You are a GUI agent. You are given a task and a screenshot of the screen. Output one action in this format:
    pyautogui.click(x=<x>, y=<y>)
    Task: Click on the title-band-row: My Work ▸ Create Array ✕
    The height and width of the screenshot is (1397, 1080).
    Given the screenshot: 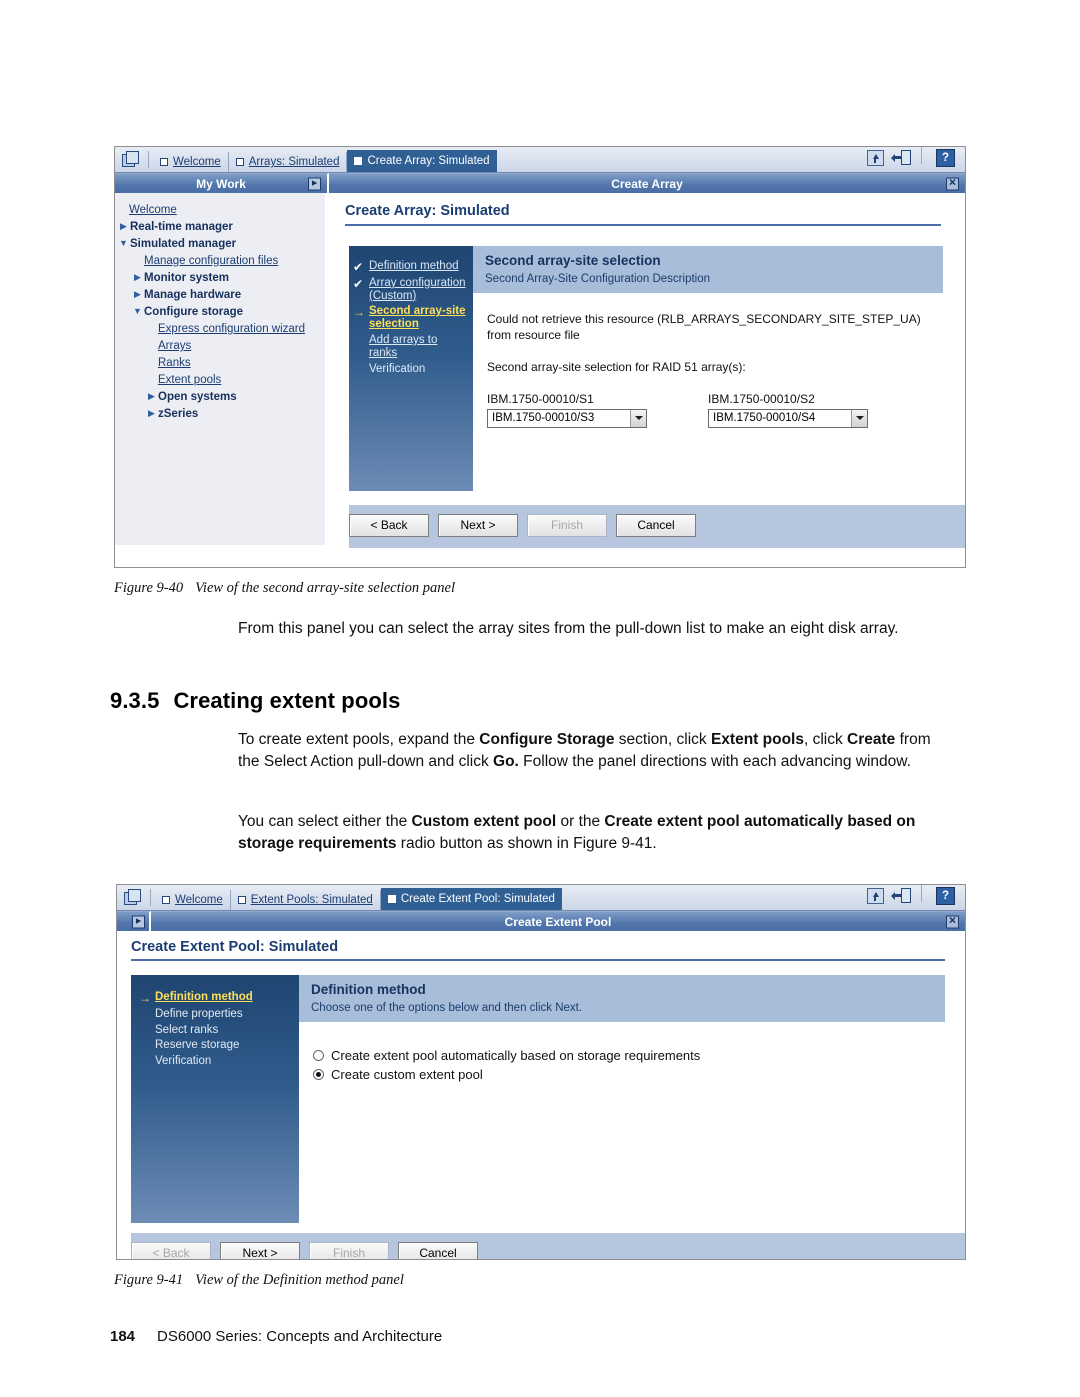 What is the action you would take?
    pyautogui.click(x=540, y=183)
    